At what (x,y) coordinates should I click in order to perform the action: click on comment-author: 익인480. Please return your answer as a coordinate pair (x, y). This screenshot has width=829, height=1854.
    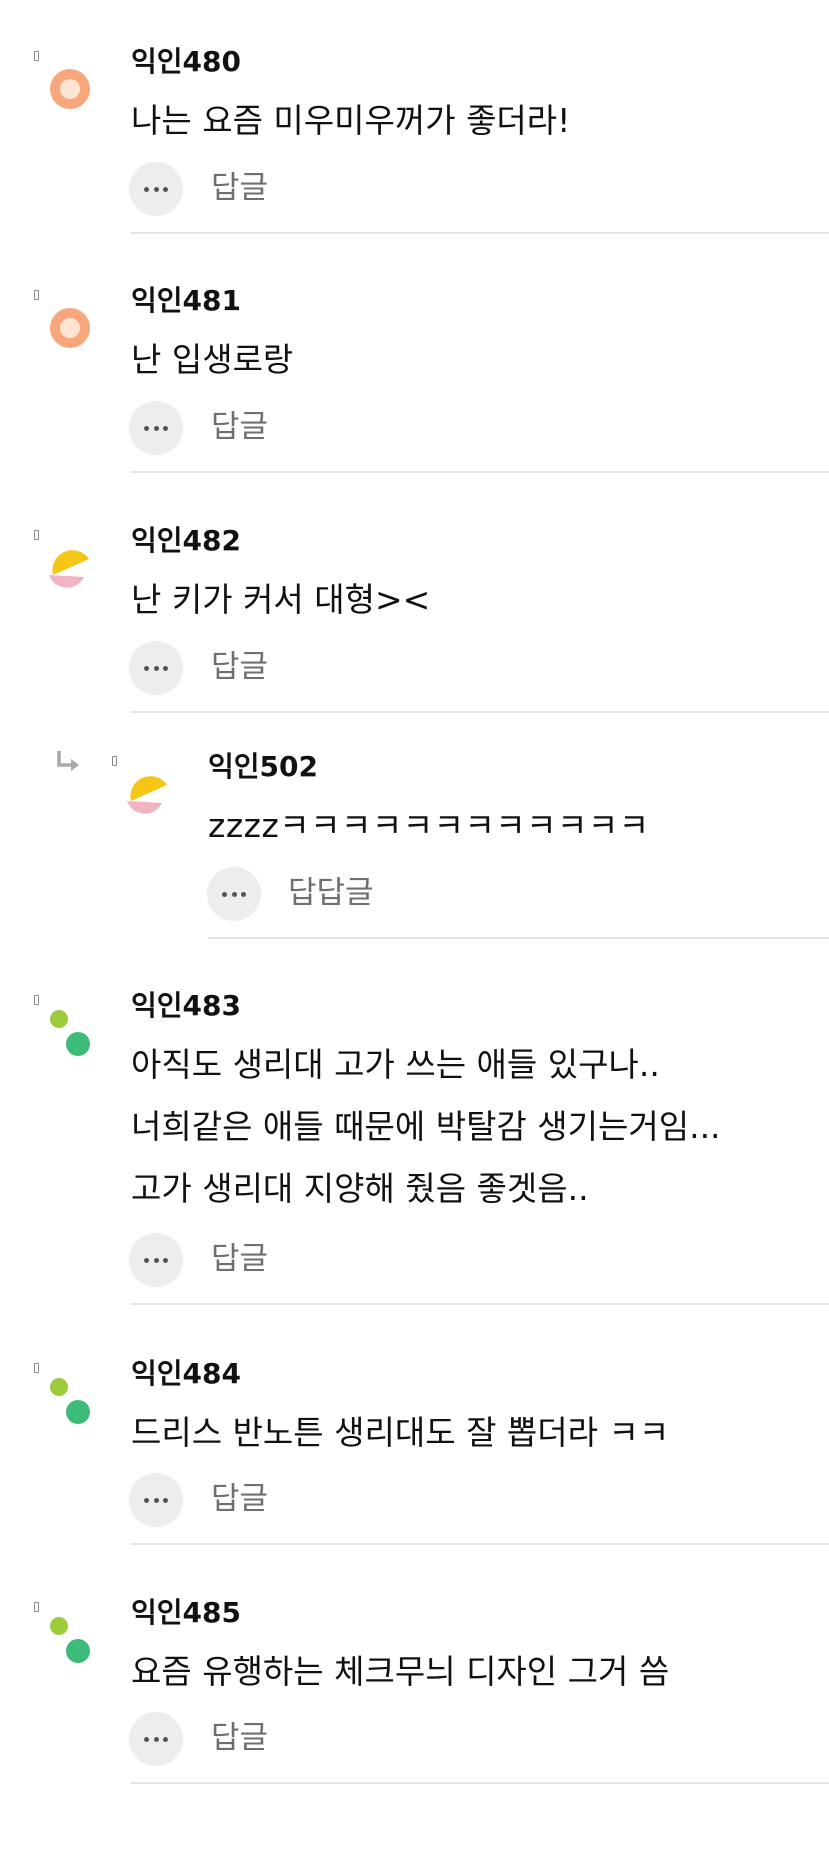
    Looking at the image, I should click on (186, 61).